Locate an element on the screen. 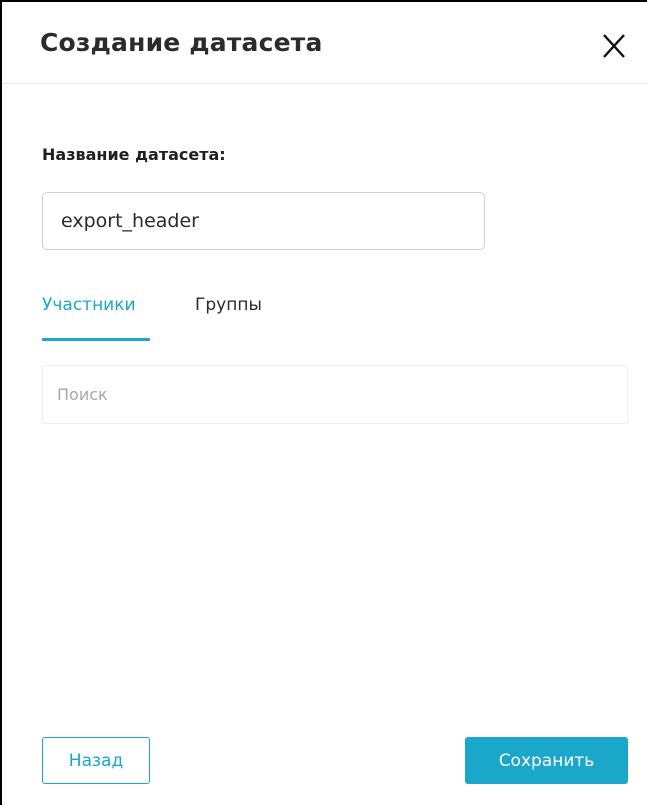  tab-participants-label: Участники is located at coordinates (89, 305).